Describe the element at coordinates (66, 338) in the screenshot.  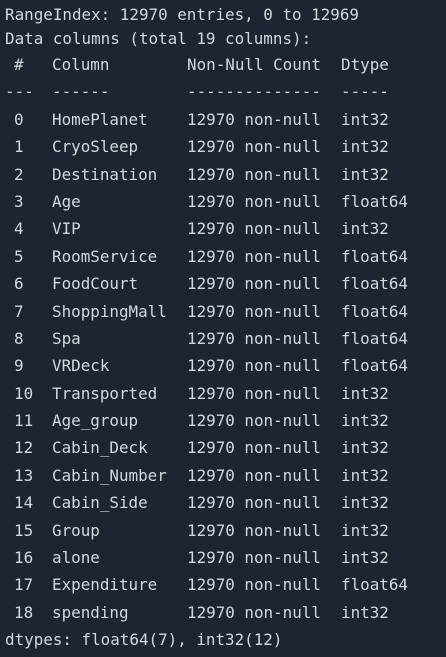
I see `row-column-name: Spa` at that location.